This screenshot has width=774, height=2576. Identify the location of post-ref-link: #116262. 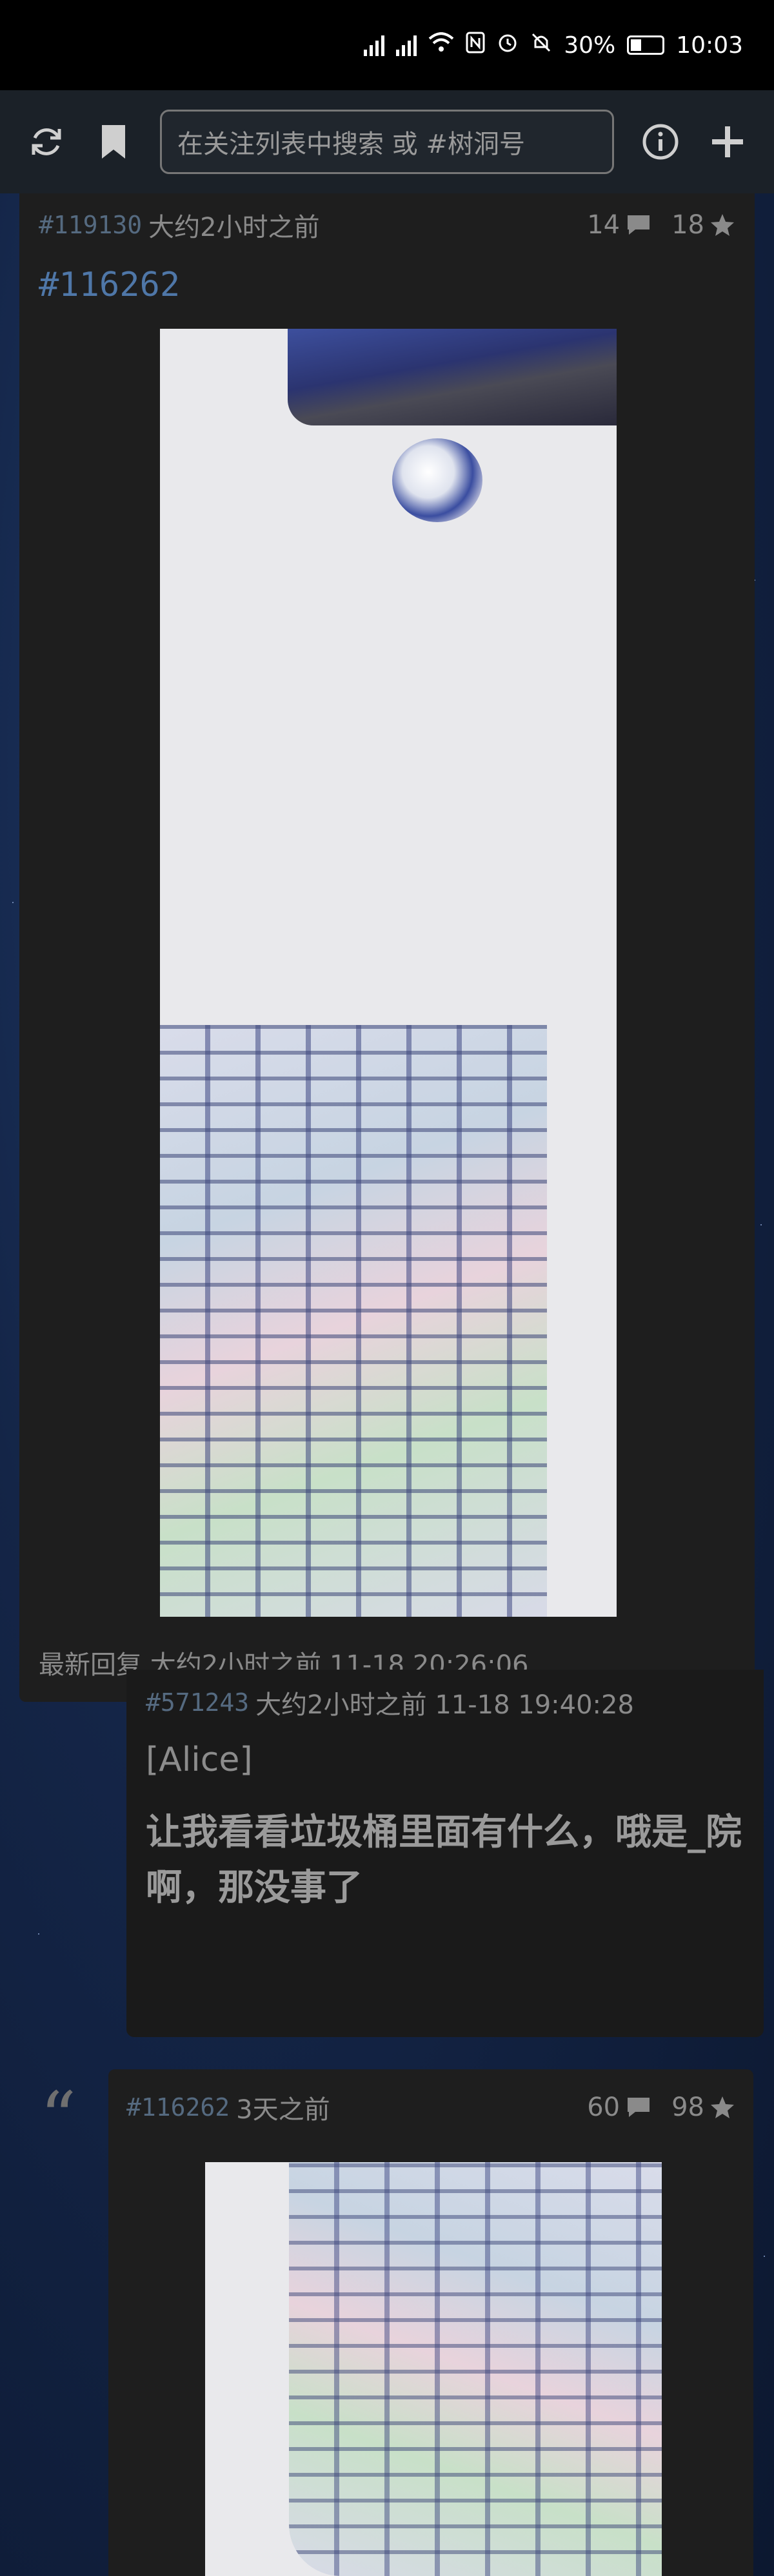
(109, 285).